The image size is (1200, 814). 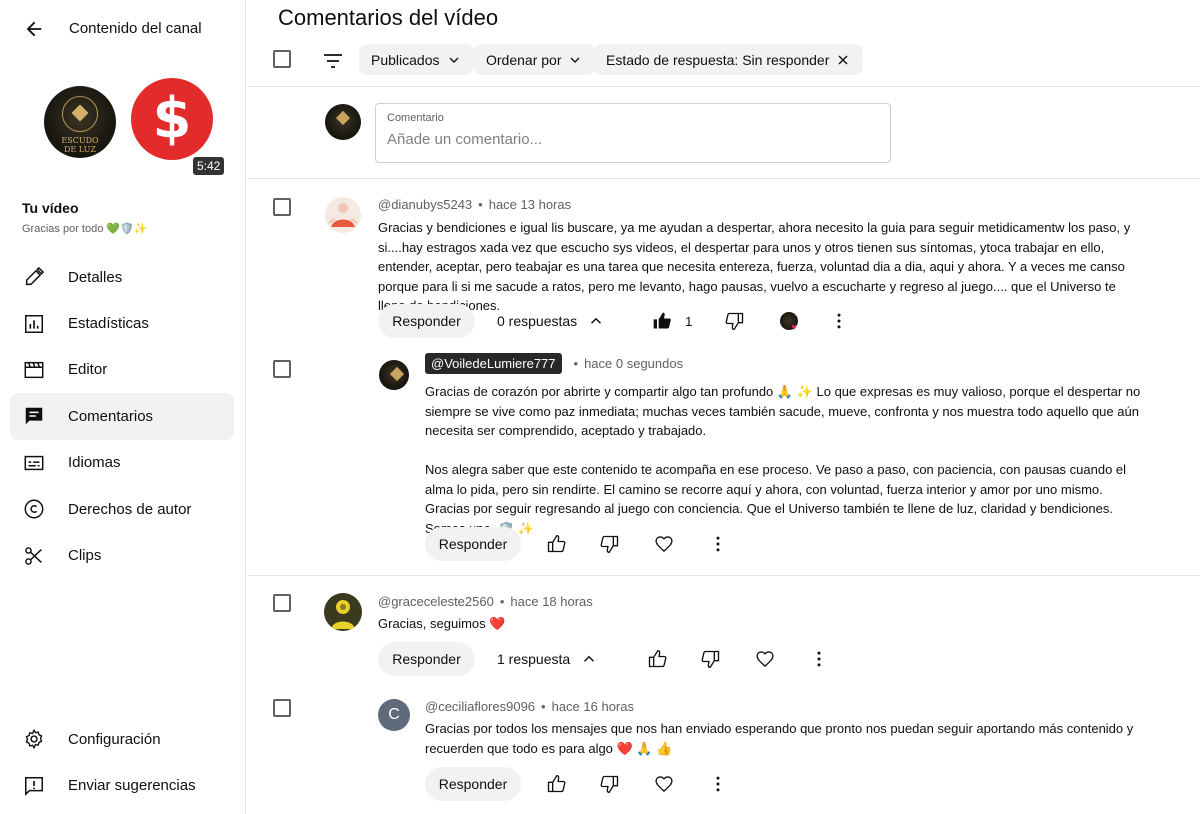 I want to click on sidebar-item-editor: Editor, so click(x=122, y=370).